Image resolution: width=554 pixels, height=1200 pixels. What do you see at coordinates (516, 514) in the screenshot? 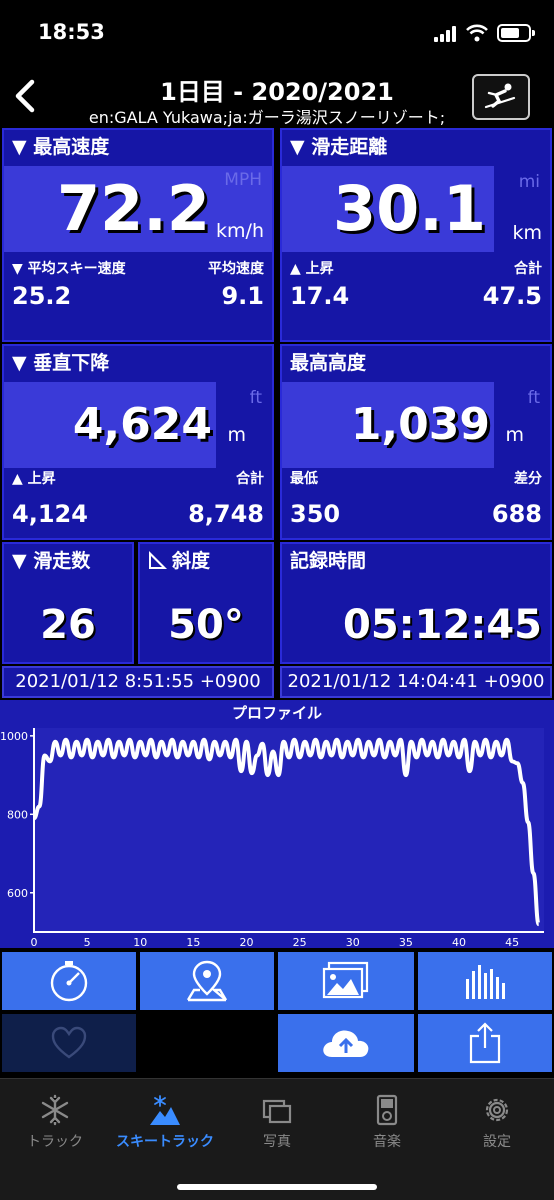
I see `altitude-diff-value: 688` at bounding box center [516, 514].